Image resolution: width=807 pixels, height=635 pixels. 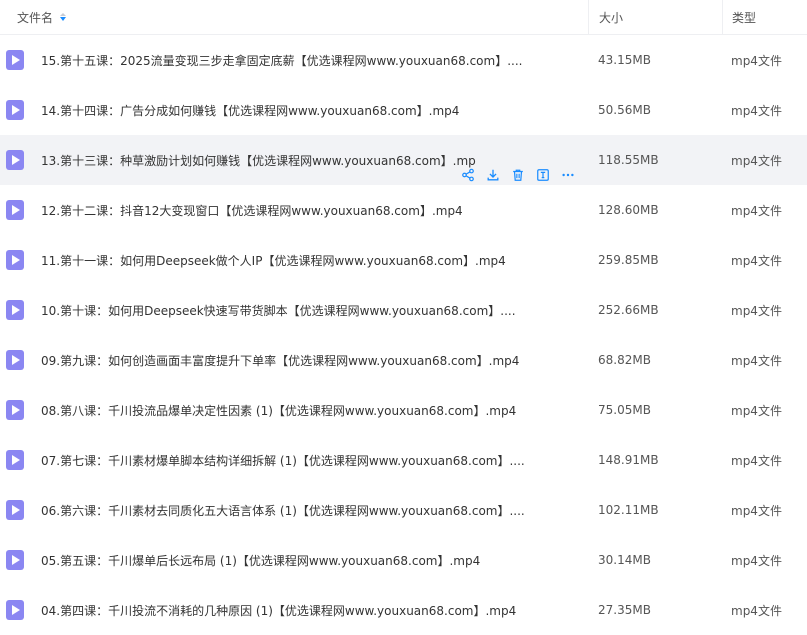 What do you see at coordinates (542, 175) in the screenshot?
I see `rename-icon` at bounding box center [542, 175].